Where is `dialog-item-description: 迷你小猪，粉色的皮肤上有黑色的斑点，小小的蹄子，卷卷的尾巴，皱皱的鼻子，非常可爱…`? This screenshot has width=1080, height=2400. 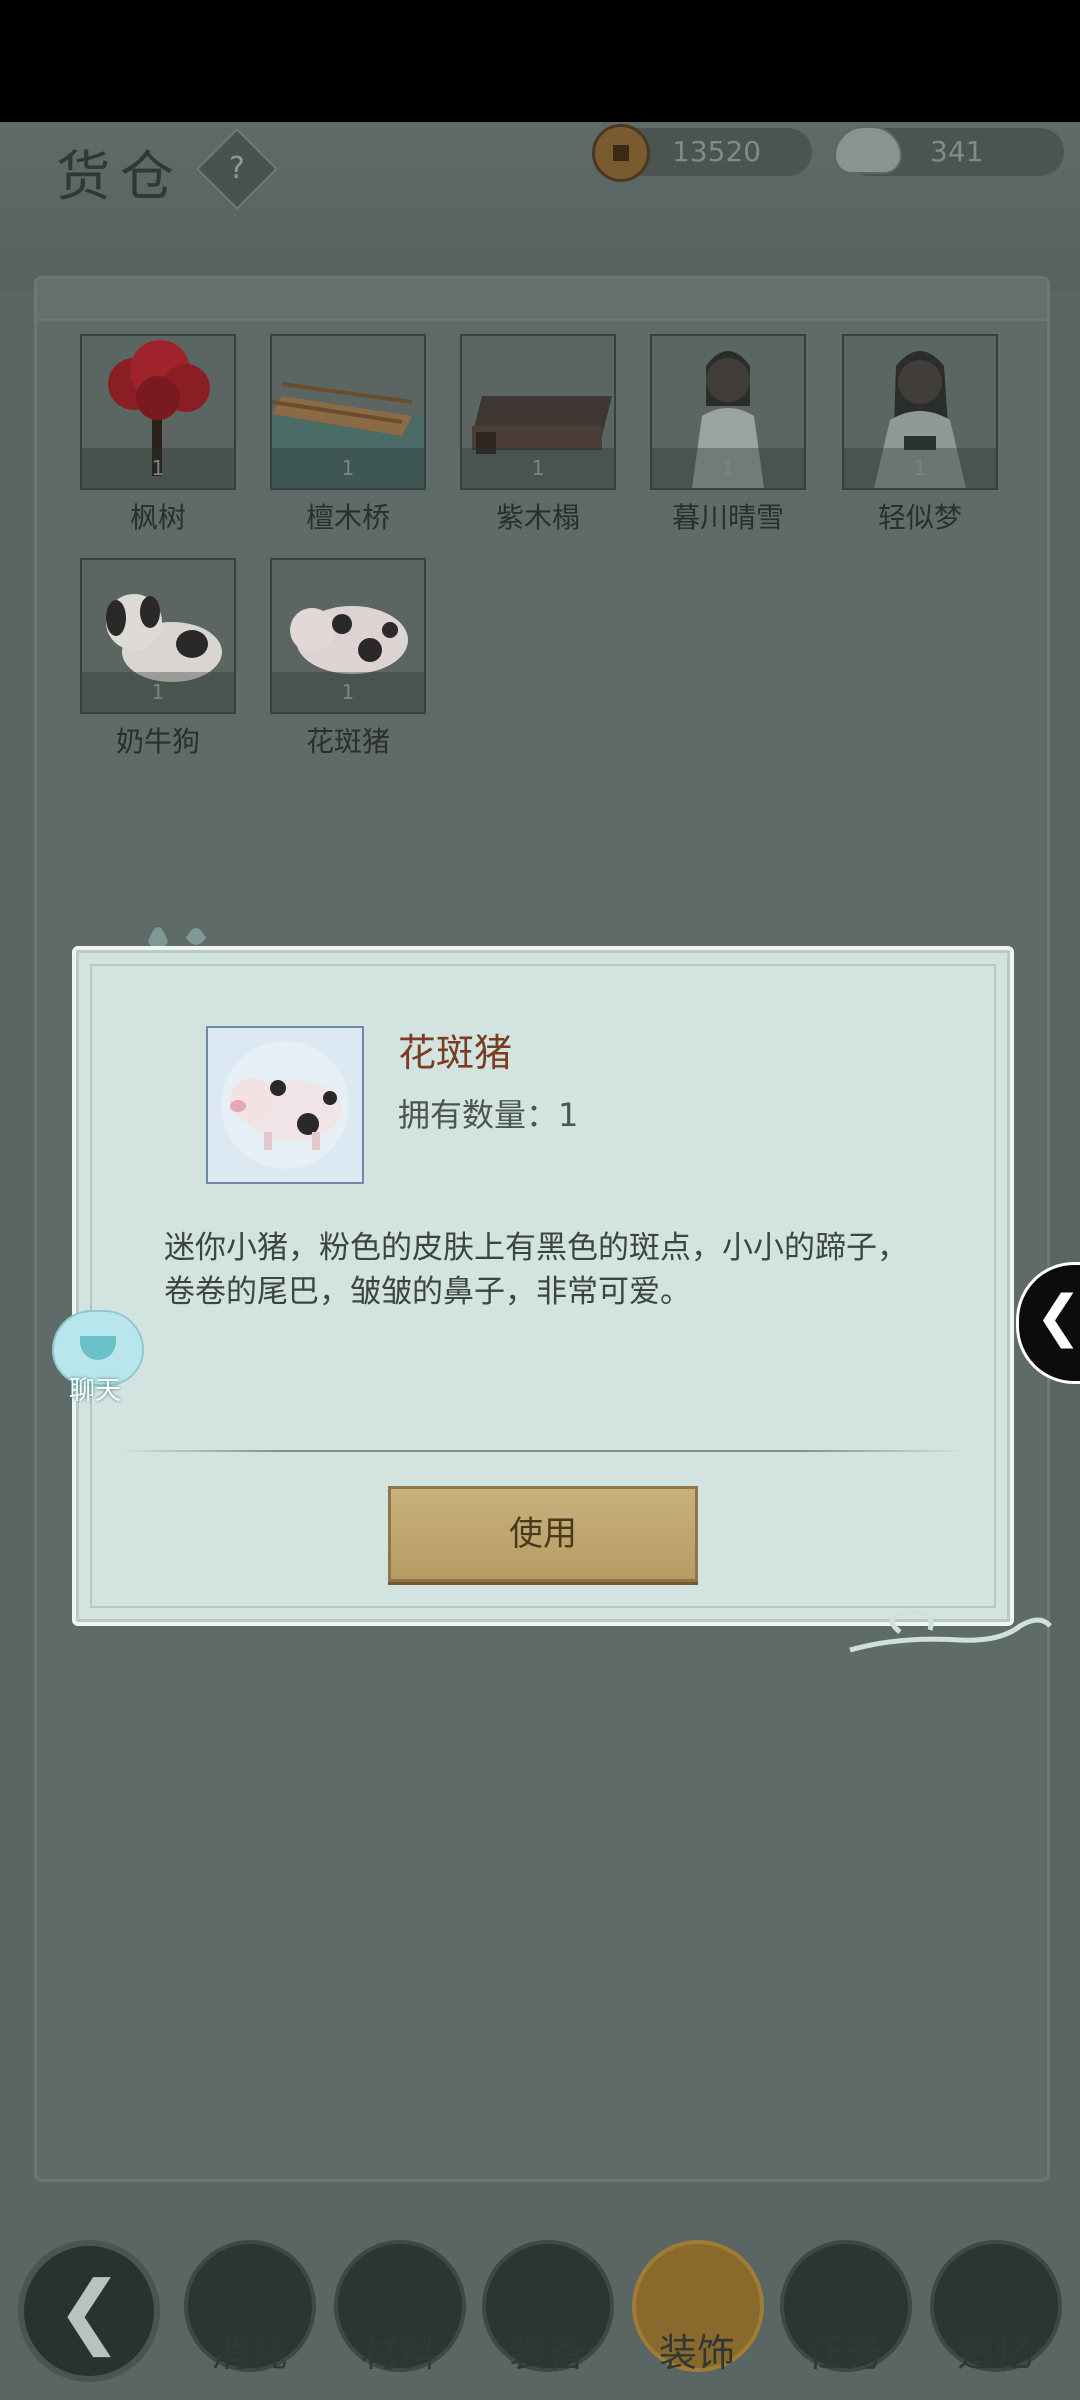
dialog-item-description: 迷你小猪，粉色的皮肤上有黑色的斑点，小小的蹄子，卷卷的尾巴，皱皱的鼻子，非常可爱… is located at coordinates (536, 1270).